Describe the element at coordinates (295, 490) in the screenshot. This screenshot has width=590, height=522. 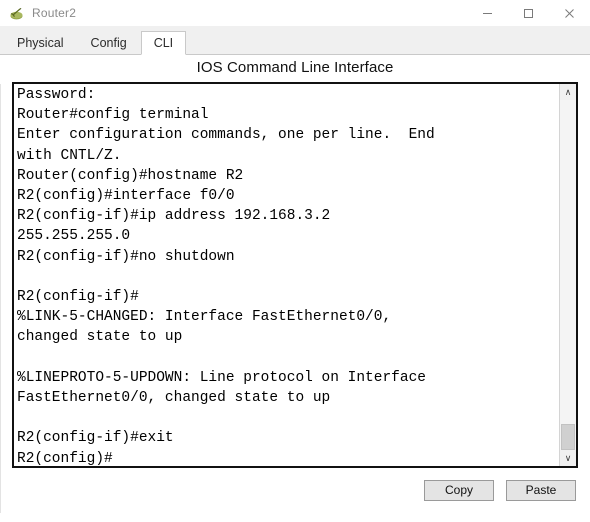
I see `action-button-row: Copy Paste` at that location.